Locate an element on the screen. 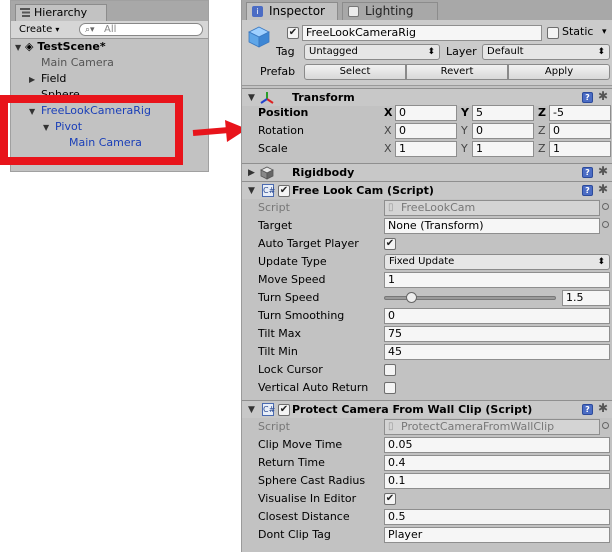 The image size is (612, 552). rotation-z-field: 0 is located at coordinates (580, 131).